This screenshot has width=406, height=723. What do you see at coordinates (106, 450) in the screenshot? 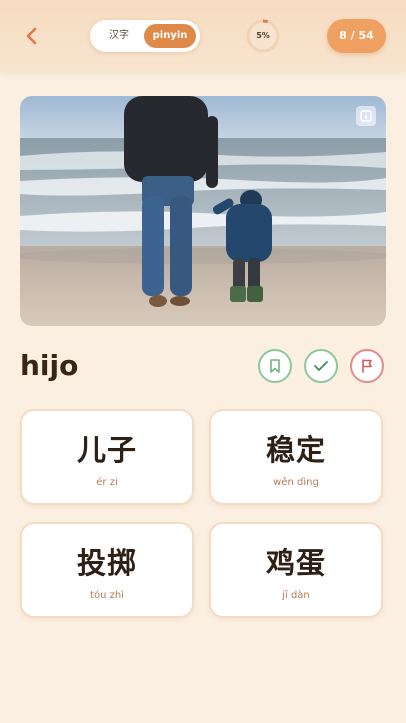
I see `choice-hanzi: 儿子` at bounding box center [106, 450].